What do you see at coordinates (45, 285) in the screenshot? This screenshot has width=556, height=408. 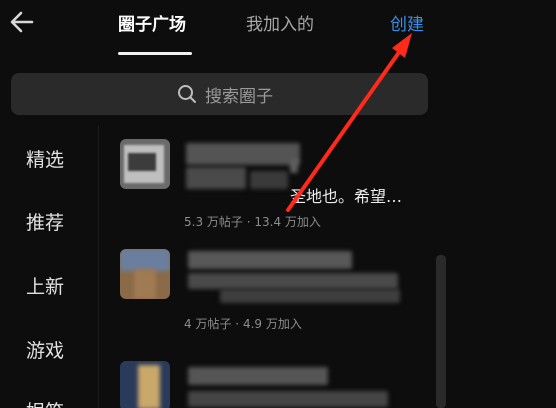 I see `sidebar-item-new: 上新` at bounding box center [45, 285].